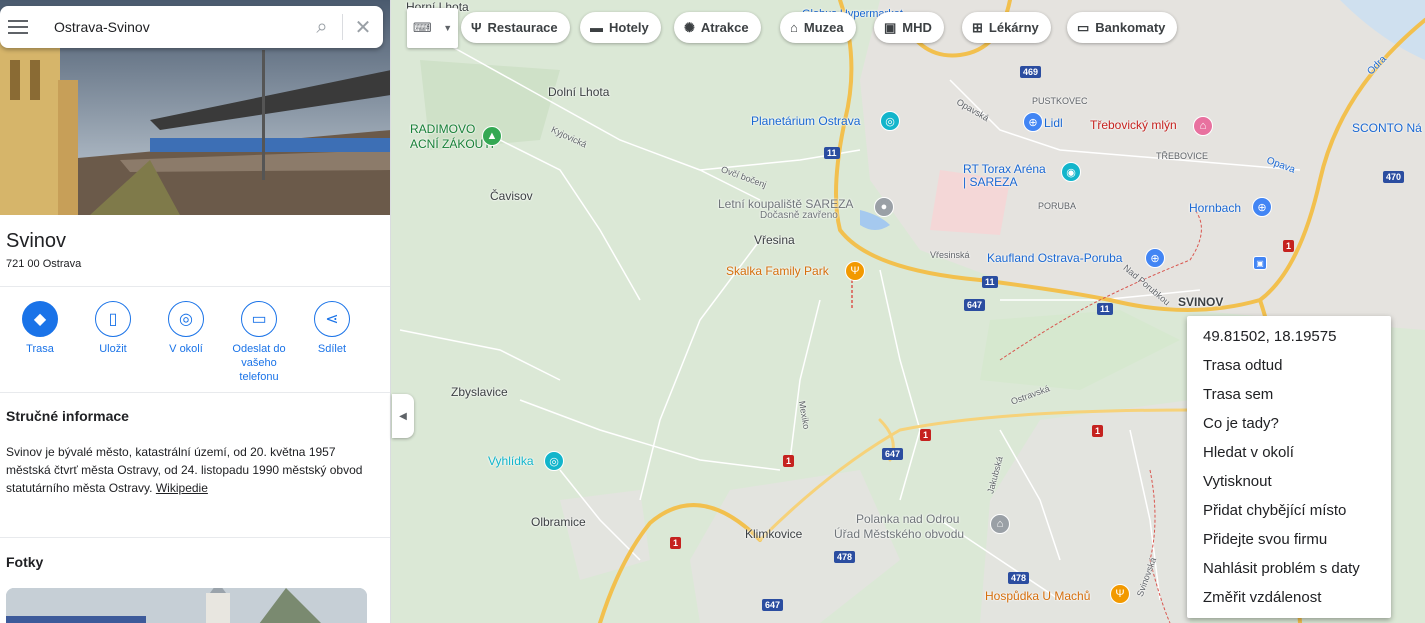 This screenshot has height=623, width=1425. What do you see at coordinates (1203, 126) in the screenshot?
I see `attraction-pin-icon: ⌂` at bounding box center [1203, 126].